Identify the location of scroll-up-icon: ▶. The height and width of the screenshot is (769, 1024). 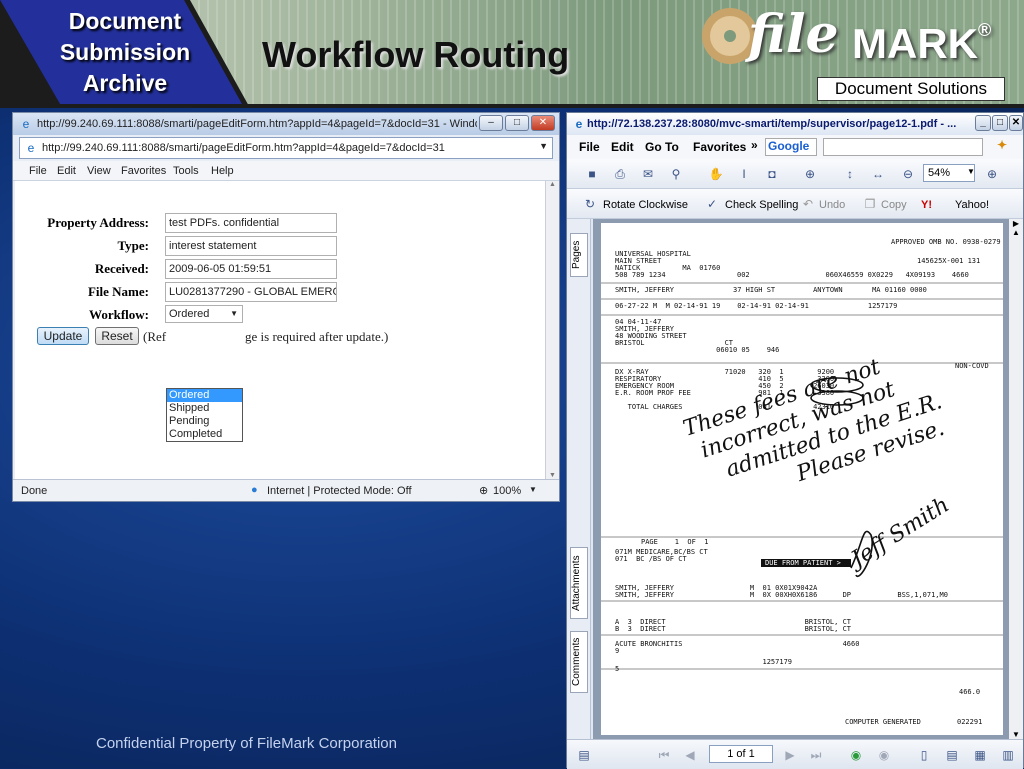
(1016, 223).